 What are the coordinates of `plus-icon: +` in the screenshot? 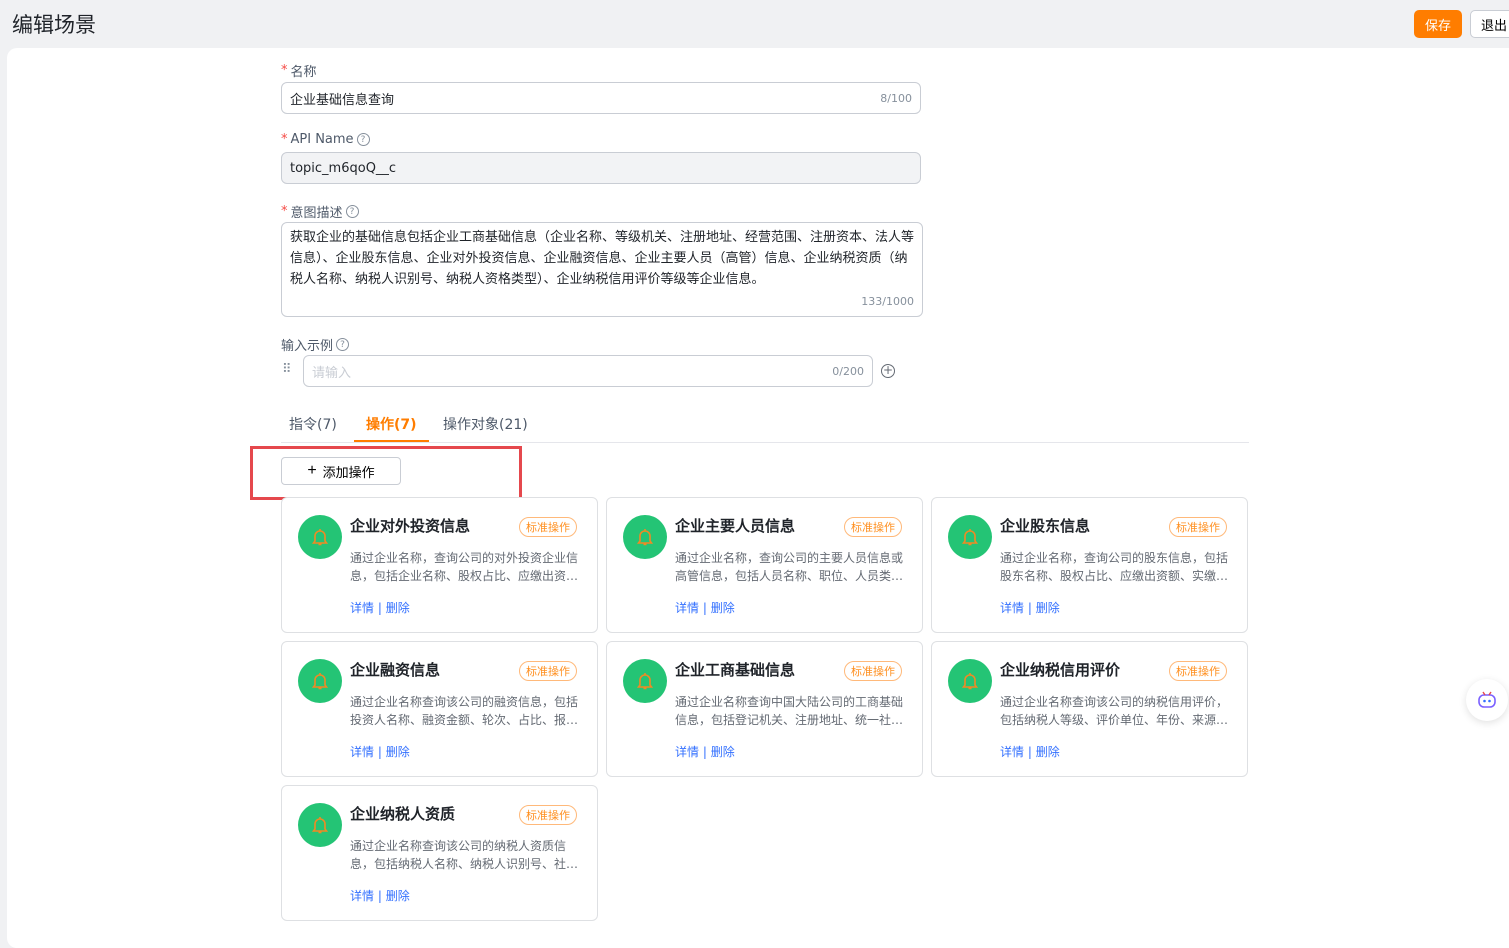 It's located at (312, 470).